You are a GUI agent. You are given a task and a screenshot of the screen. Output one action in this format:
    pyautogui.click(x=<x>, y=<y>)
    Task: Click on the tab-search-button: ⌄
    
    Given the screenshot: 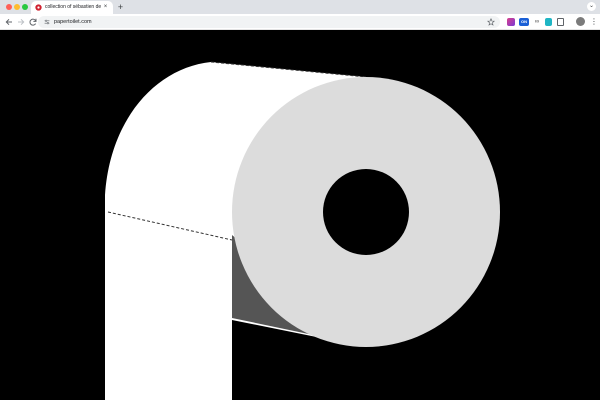 What is the action you would take?
    pyautogui.click(x=591, y=6)
    